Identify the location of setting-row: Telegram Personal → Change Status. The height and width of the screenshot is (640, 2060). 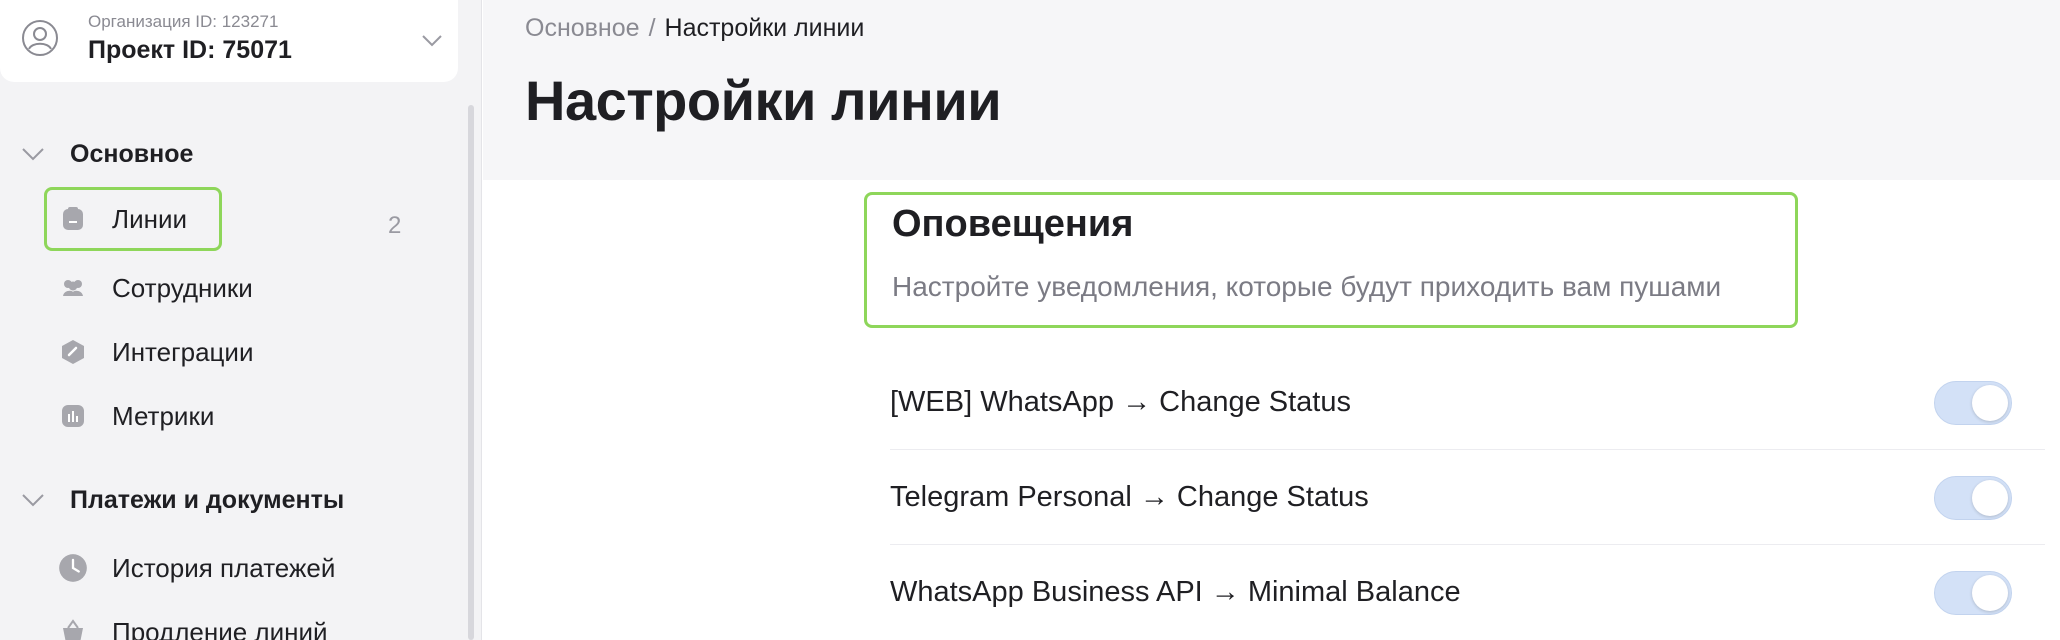
(1467, 497).